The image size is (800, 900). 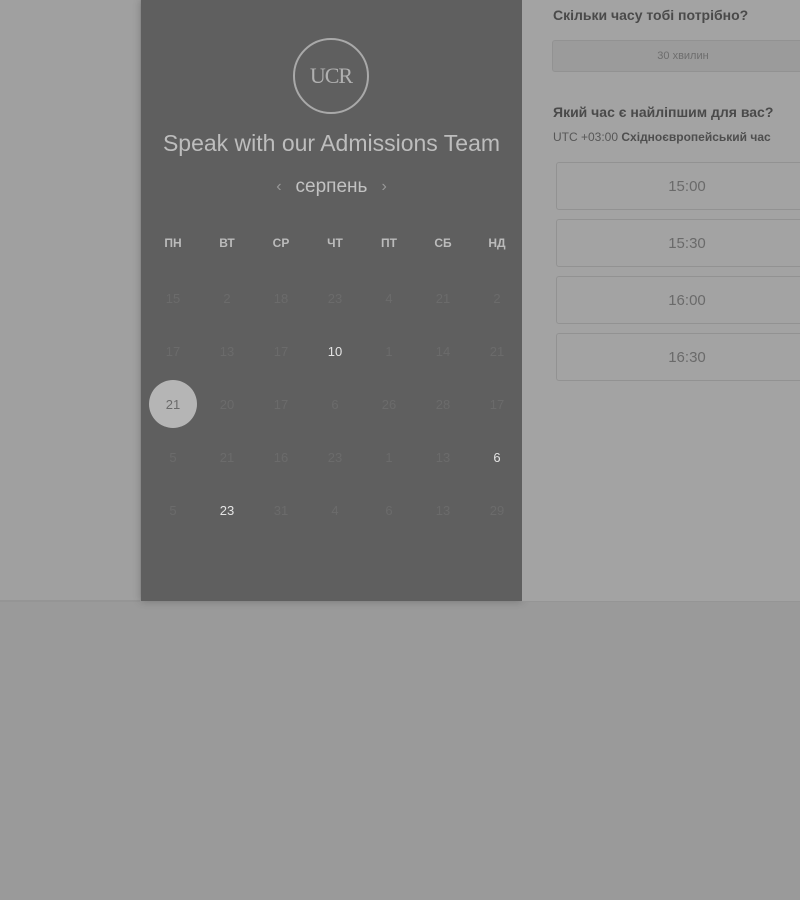 What do you see at coordinates (389, 243) in the screenshot?
I see `weekday-header: ПТ` at bounding box center [389, 243].